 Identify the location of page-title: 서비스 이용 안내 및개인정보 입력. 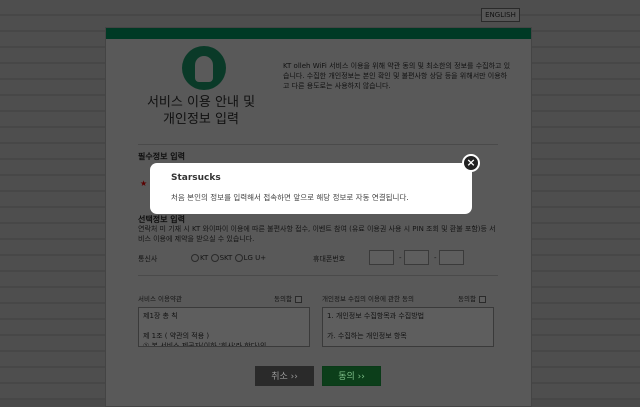
(201, 111).